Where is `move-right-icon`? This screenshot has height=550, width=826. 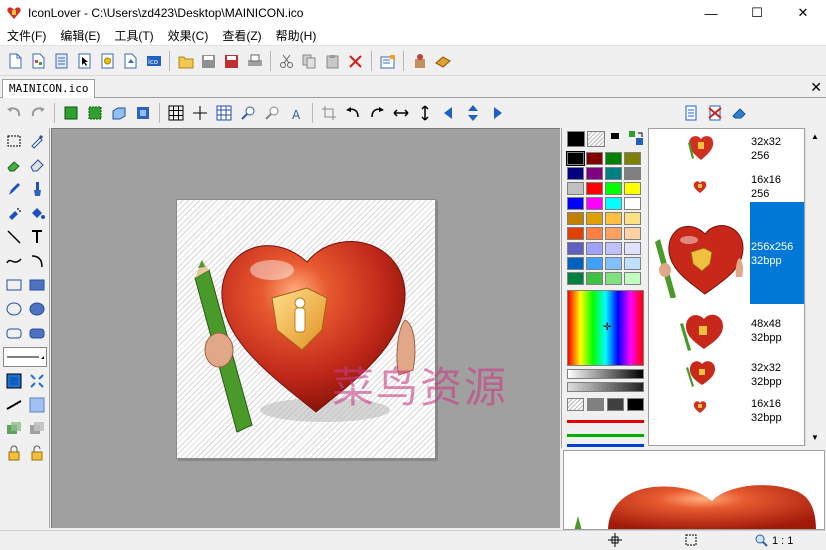
move-right-icon is located at coordinates (497, 113).